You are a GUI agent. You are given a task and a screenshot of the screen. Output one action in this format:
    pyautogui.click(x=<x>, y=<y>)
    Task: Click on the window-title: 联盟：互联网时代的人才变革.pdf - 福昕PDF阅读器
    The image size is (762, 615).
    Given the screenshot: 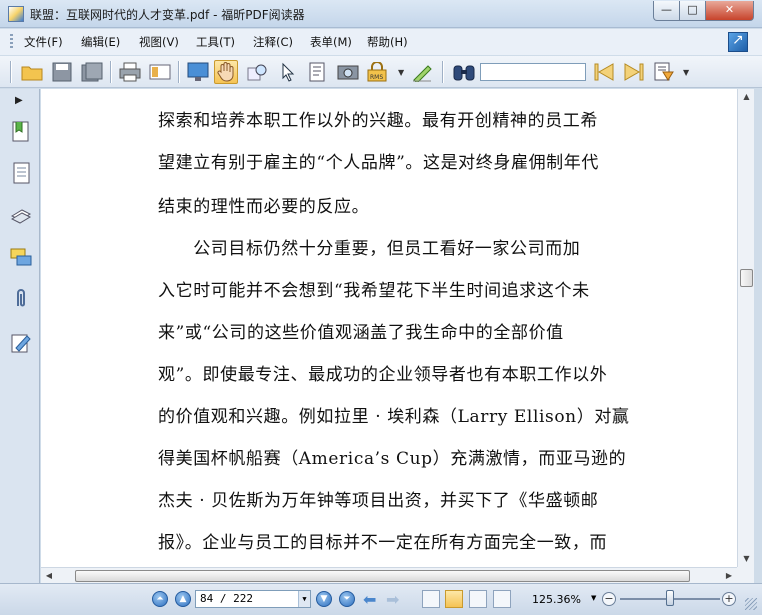 What is the action you would take?
    pyautogui.click(x=167, y=15)
    